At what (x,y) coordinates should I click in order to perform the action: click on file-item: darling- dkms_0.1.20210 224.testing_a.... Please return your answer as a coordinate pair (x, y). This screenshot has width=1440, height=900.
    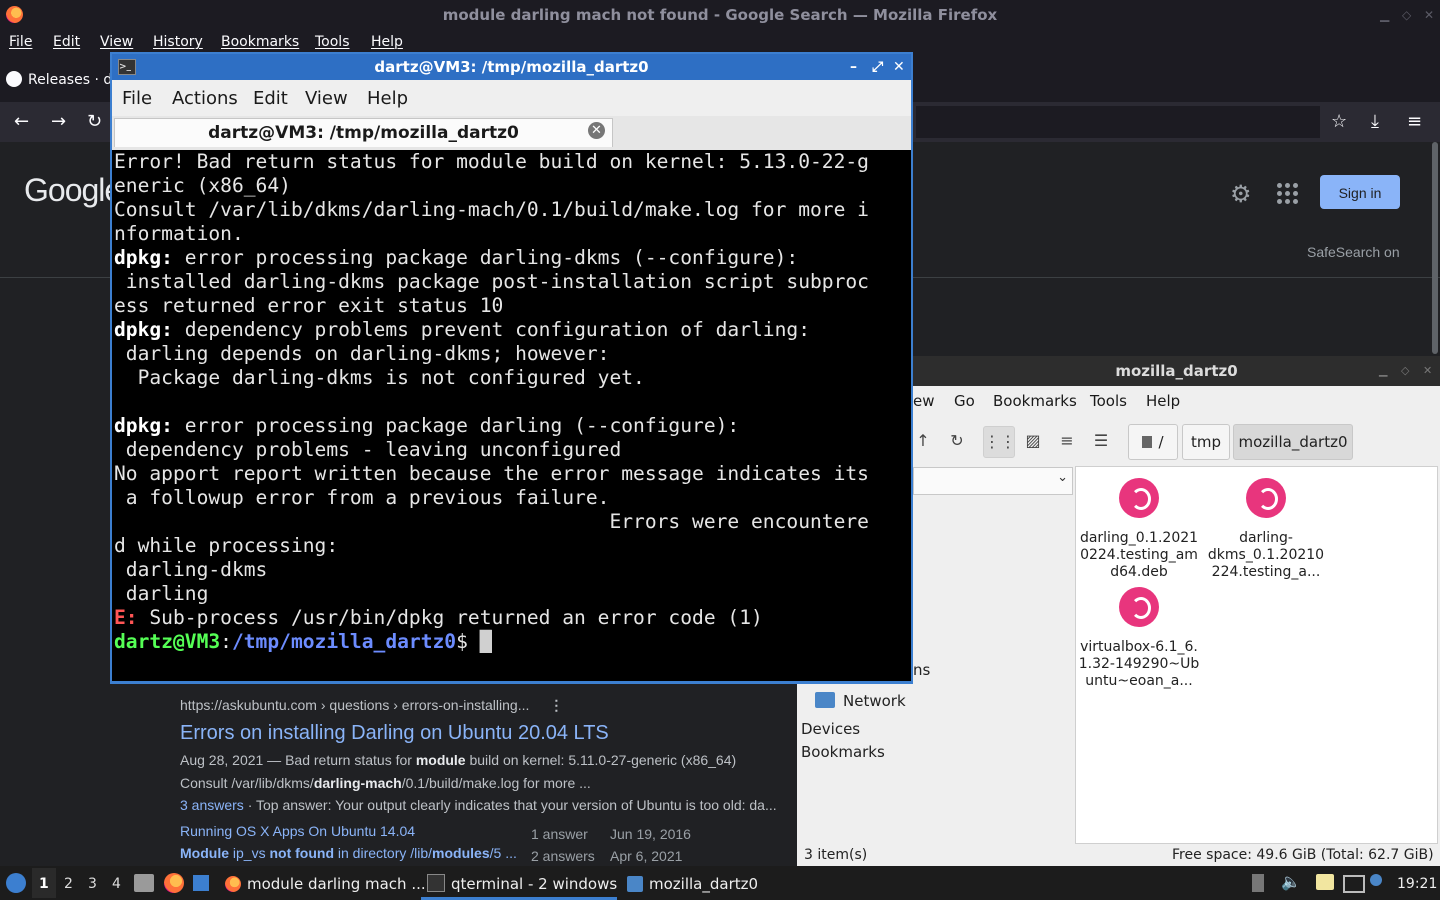
    Looking at the image, I should click on (1266, 525).